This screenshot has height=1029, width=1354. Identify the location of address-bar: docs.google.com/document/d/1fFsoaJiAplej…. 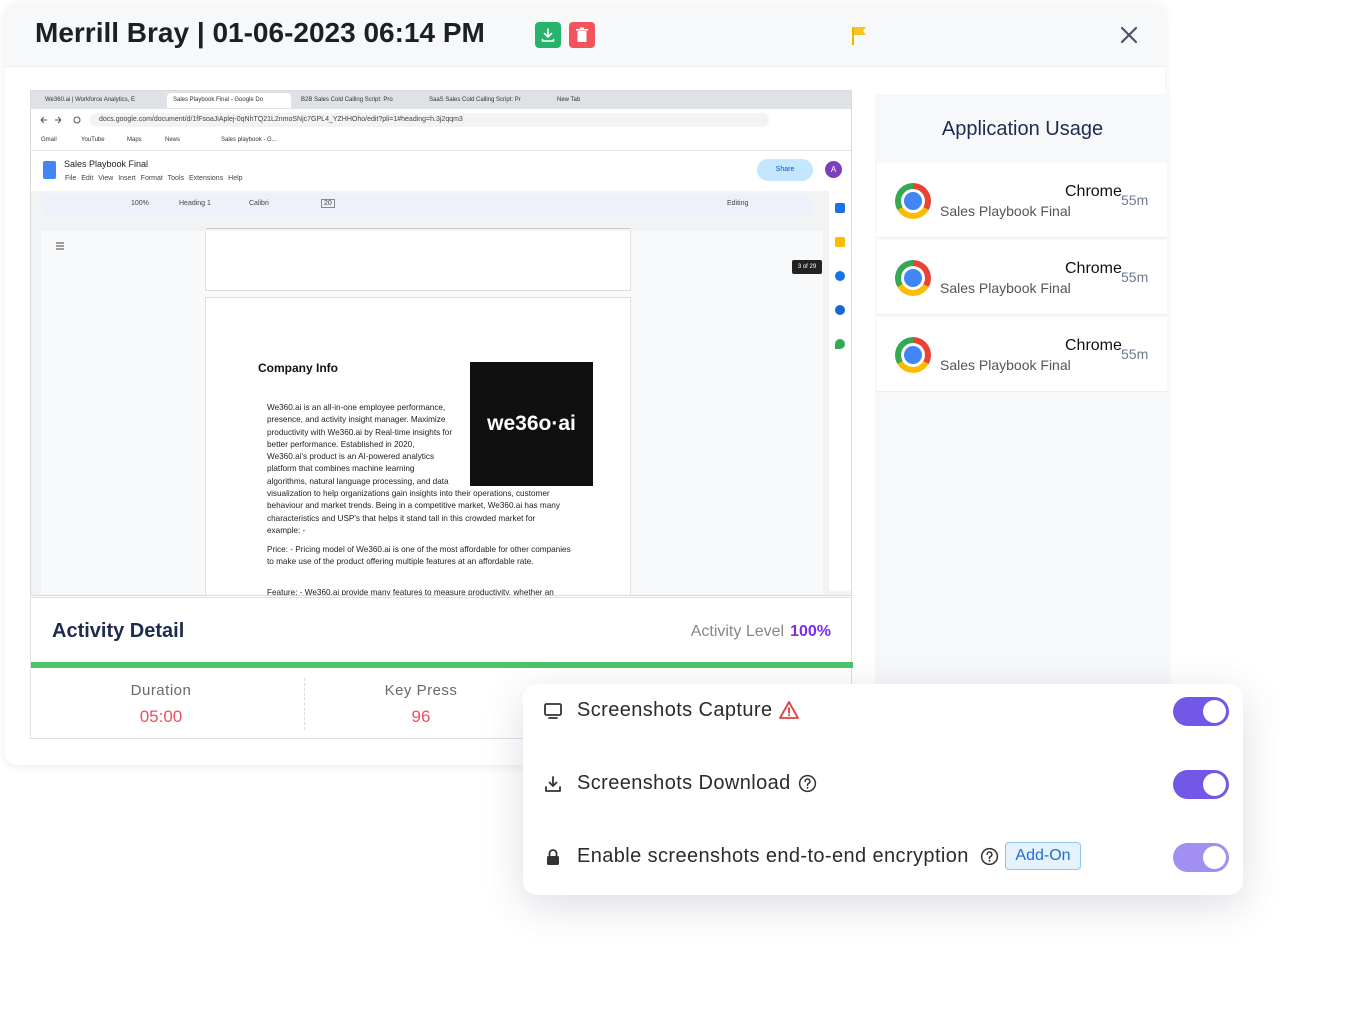
(441, 120).